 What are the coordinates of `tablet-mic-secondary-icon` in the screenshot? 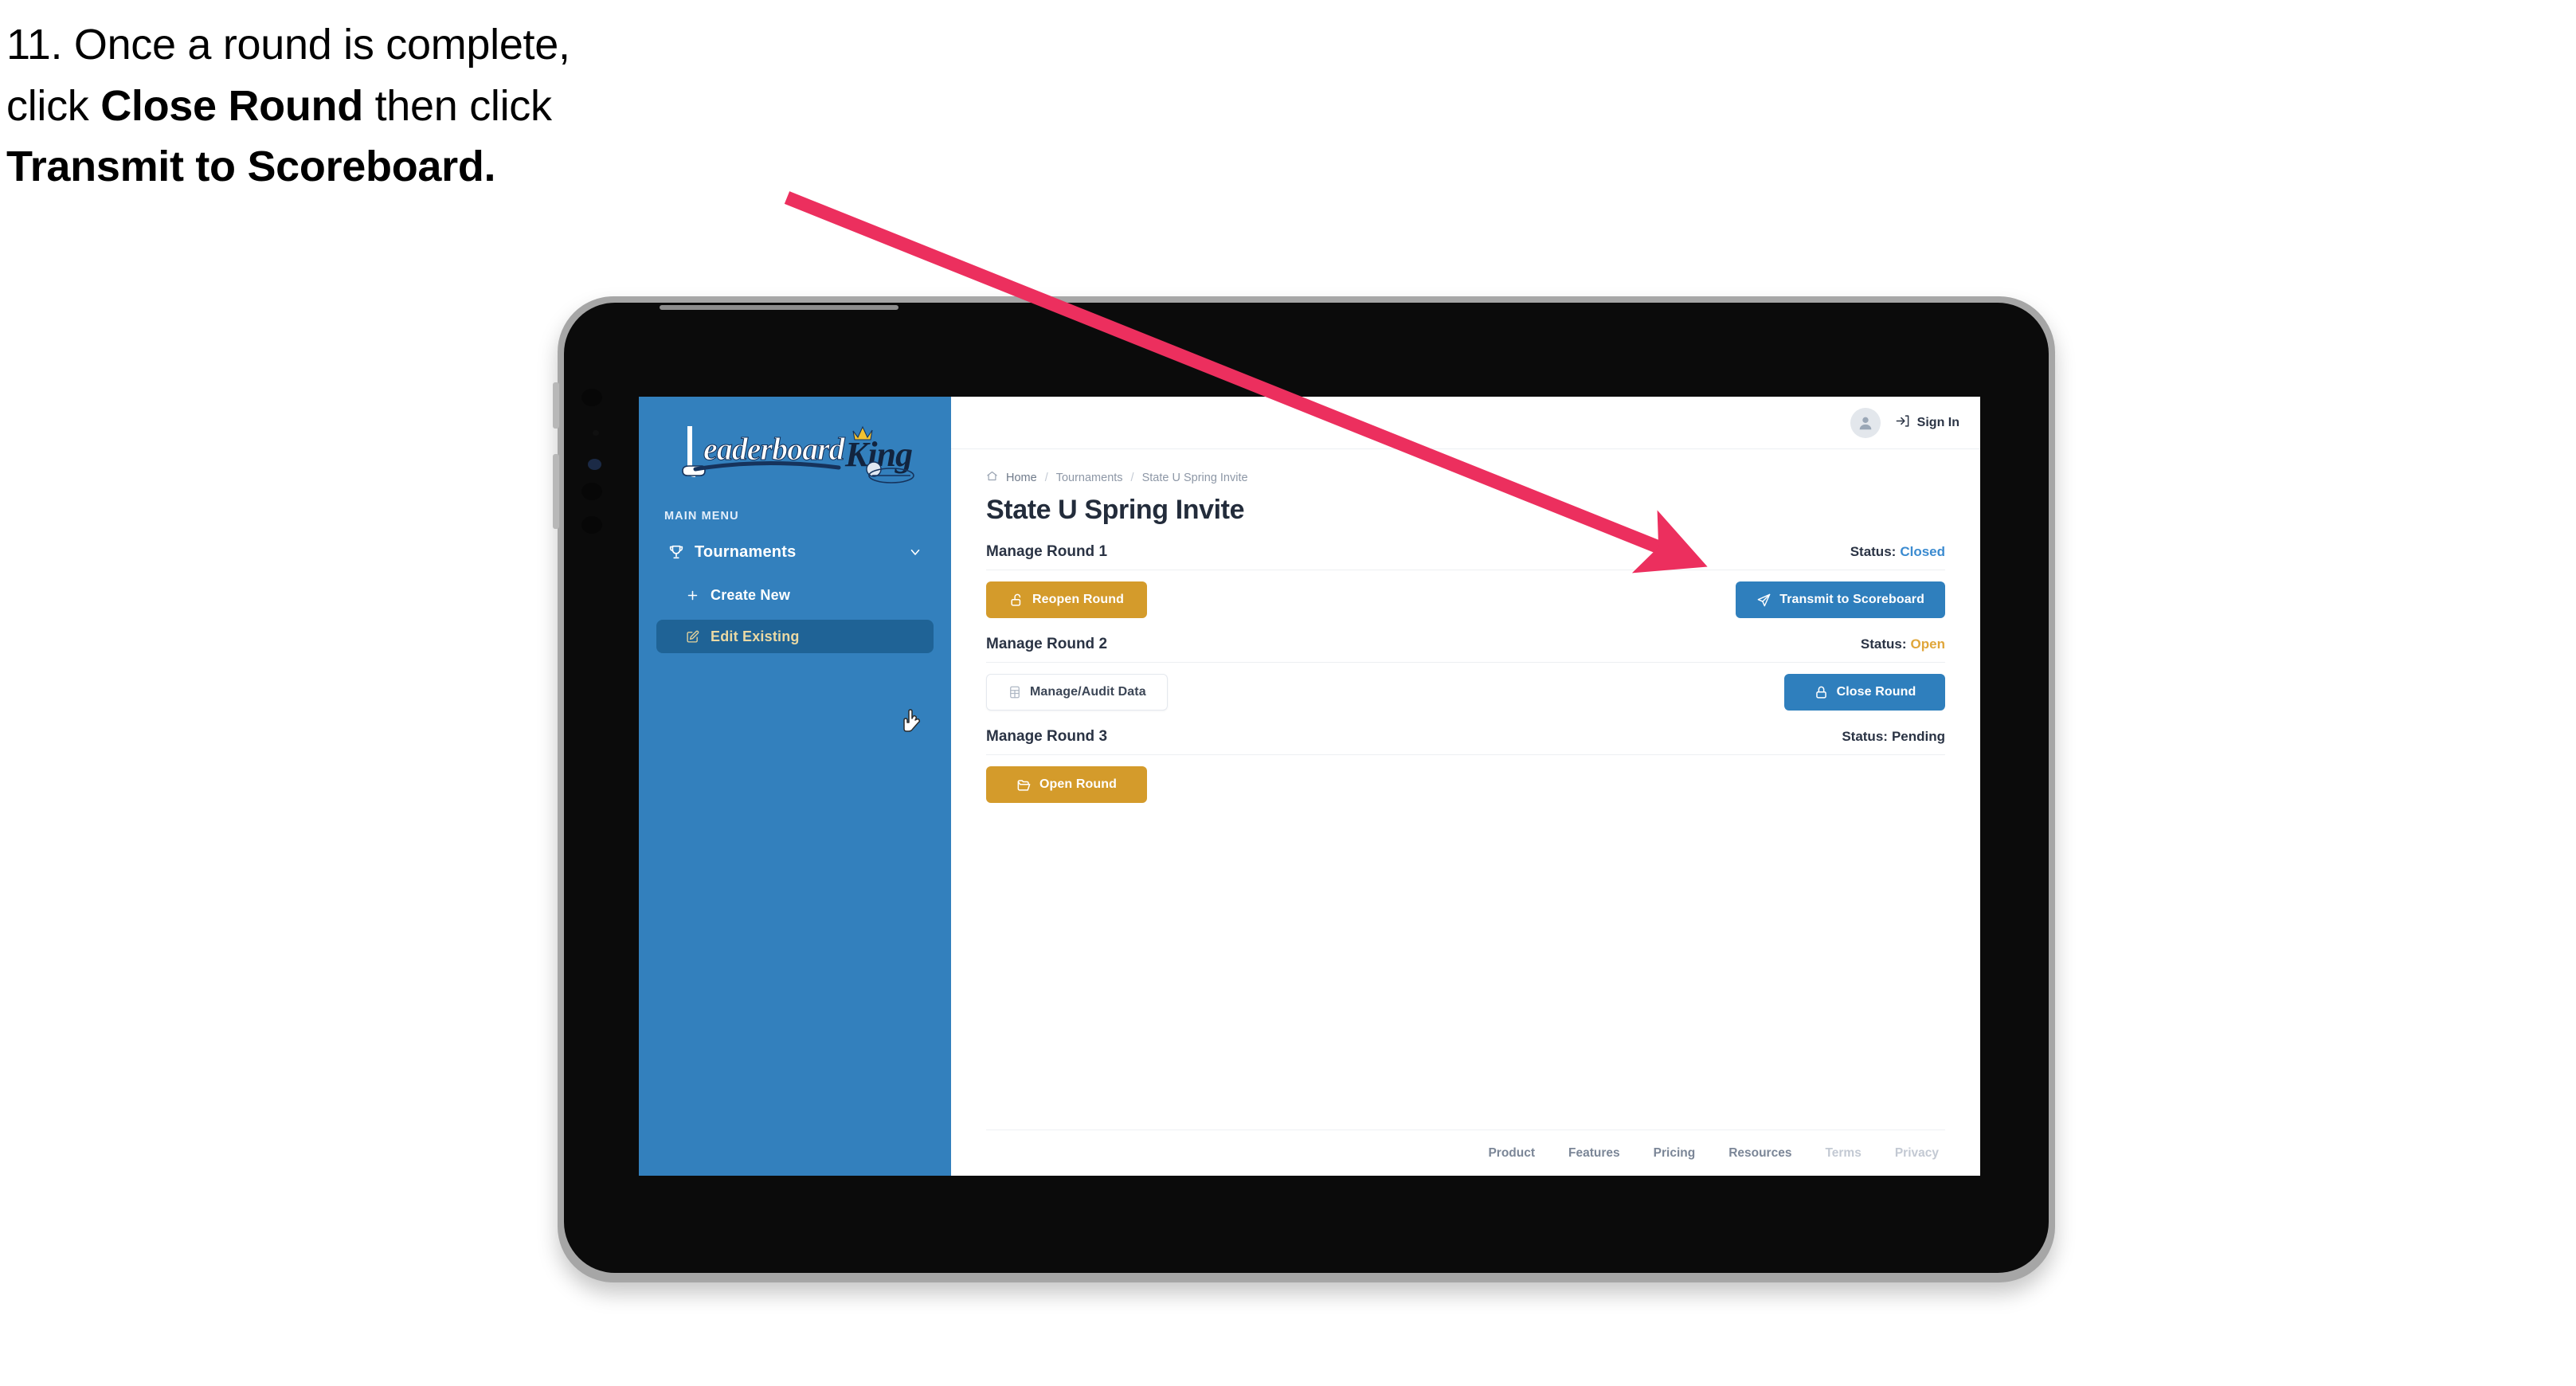 It's located at (591, 525).